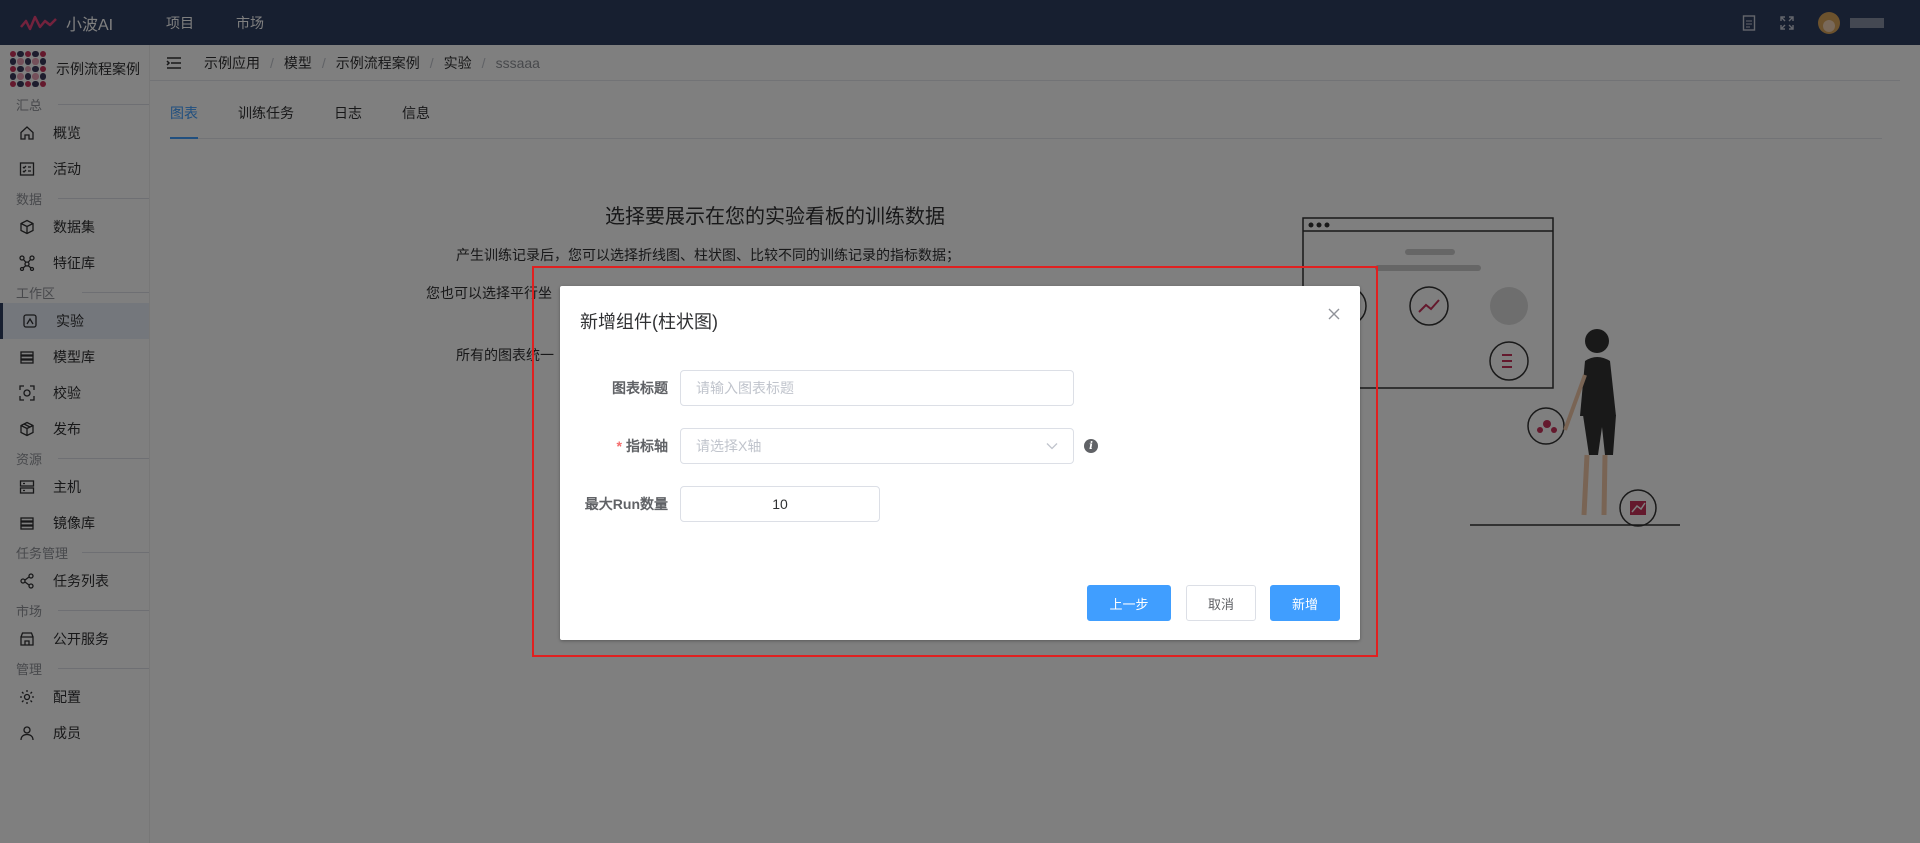 The image size is (1920, 843). Describe the element at coordinates (642, 446) in the screenshot. I see `axis-label: * 指标轴` at that location.